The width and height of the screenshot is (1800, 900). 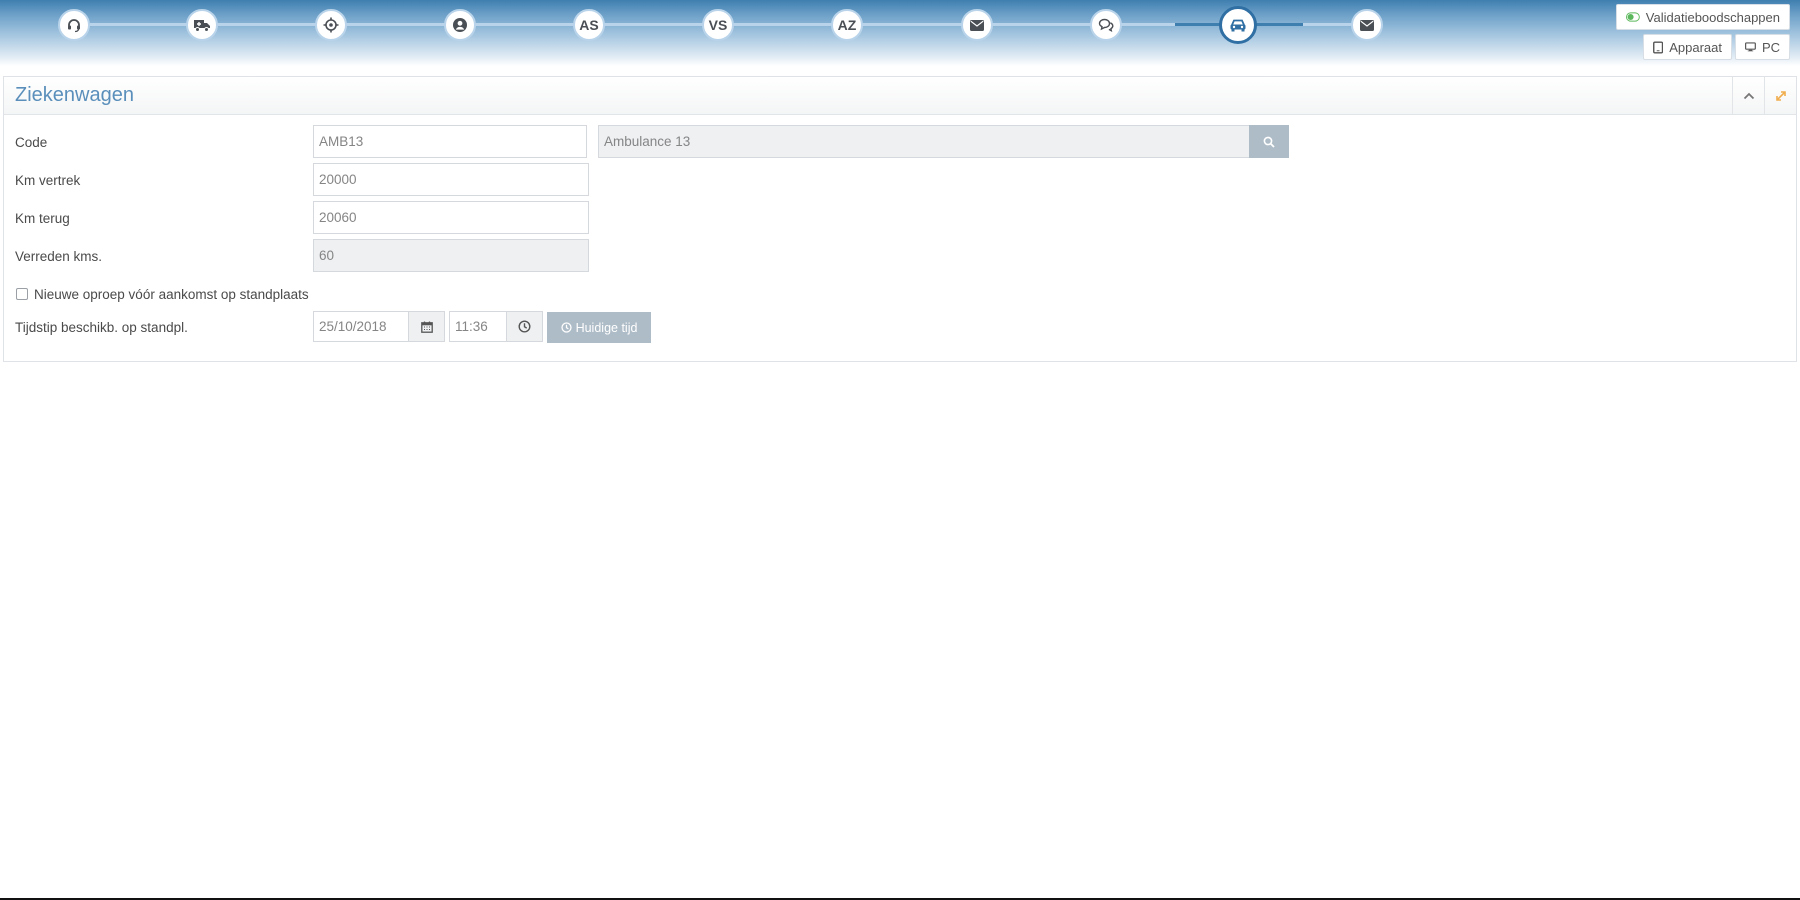 I want to click on step-headset, so click(x=74, y=25).